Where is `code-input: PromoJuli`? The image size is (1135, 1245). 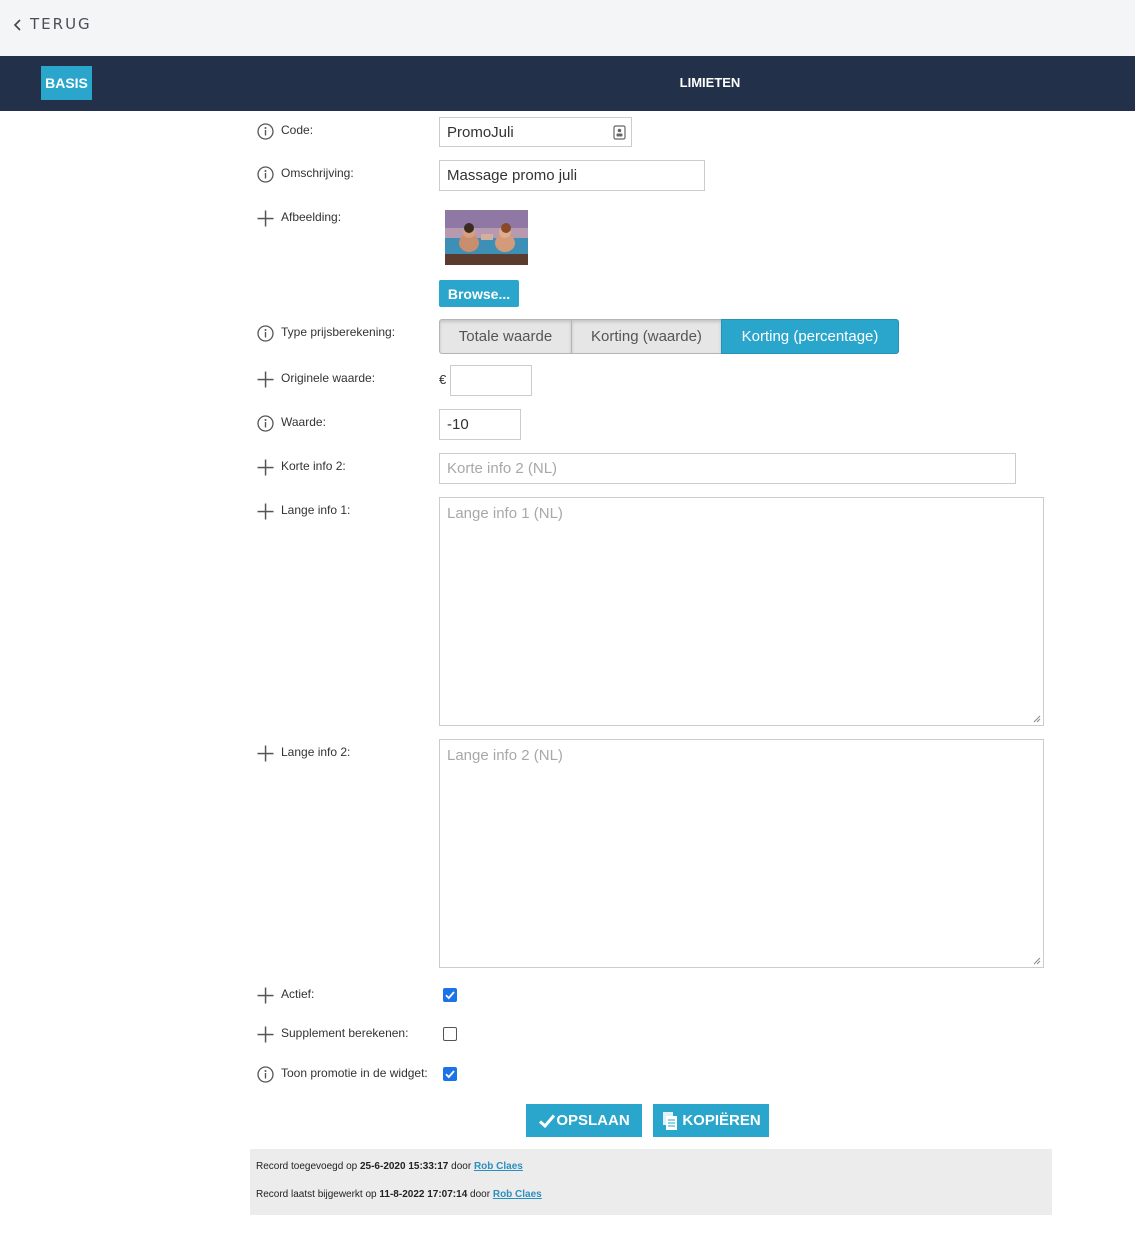
code-input: PromoJuli is located at coordinates (535, 132).